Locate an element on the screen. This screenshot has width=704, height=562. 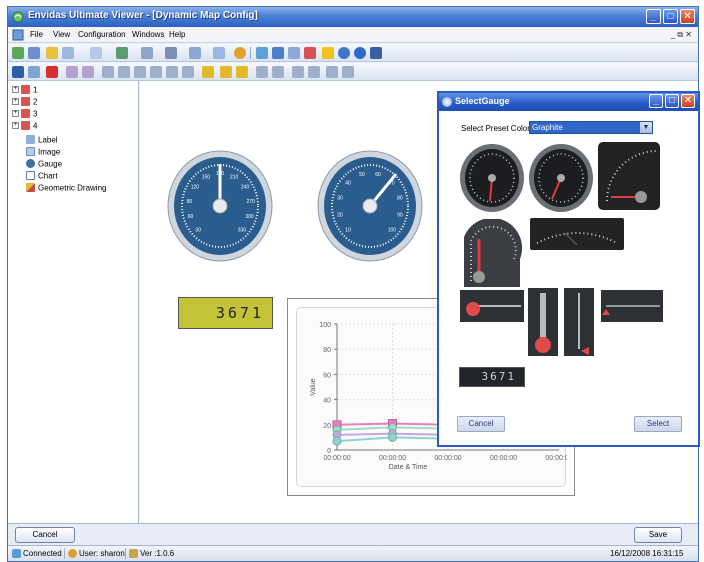
paste-element-icon is located at coordinates (88, 72).